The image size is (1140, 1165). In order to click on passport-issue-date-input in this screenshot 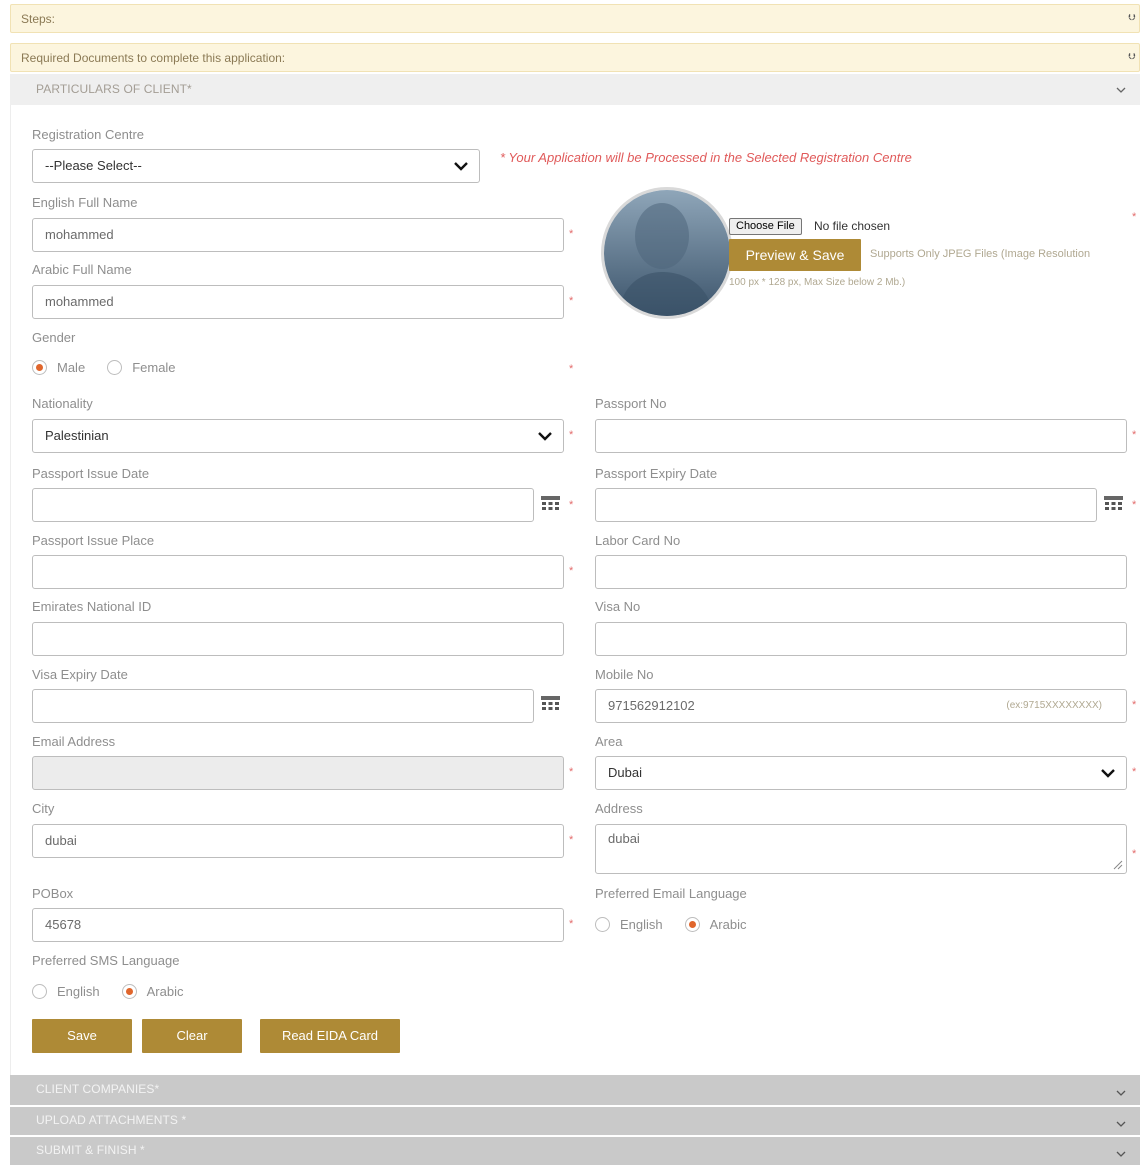, I will do `click(283, 505)`.